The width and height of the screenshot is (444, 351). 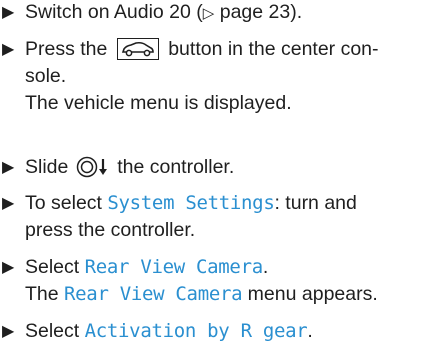 I want to click on step-text: To select, so click(x=66, y=203).